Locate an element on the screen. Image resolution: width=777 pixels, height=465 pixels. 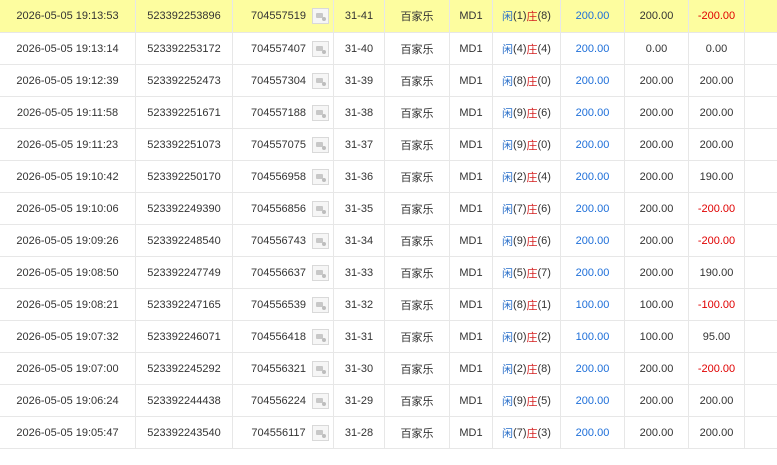
banker-score: (0) is located at coordinates (544, 144).